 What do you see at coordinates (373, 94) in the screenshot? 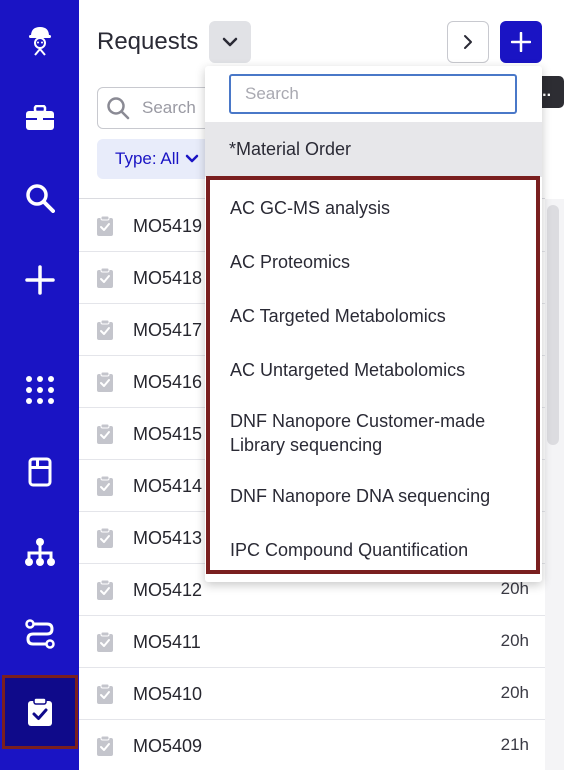
I see `dropdown-search-input` at bounding box center [373, 94].